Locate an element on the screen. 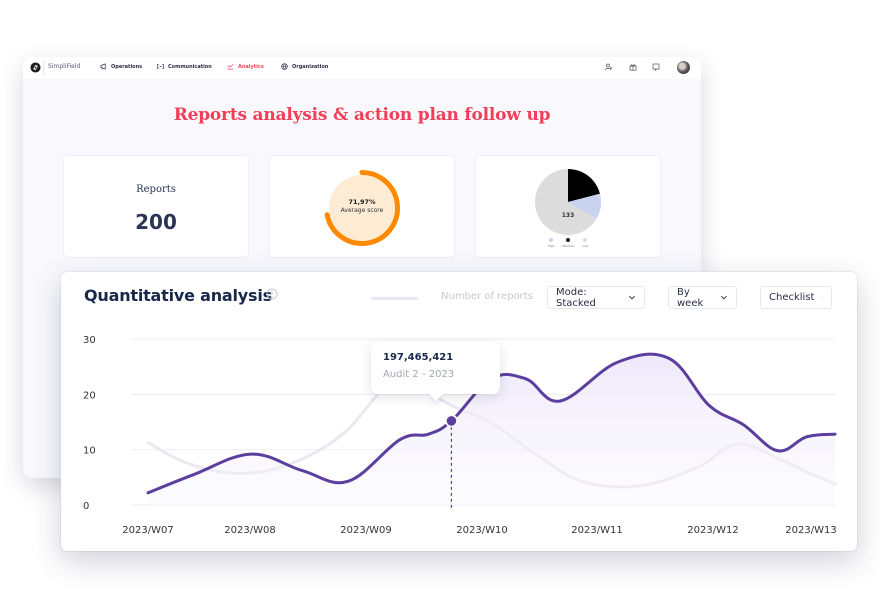  y-tick-label: 20 is located at coordinates (89, 395).